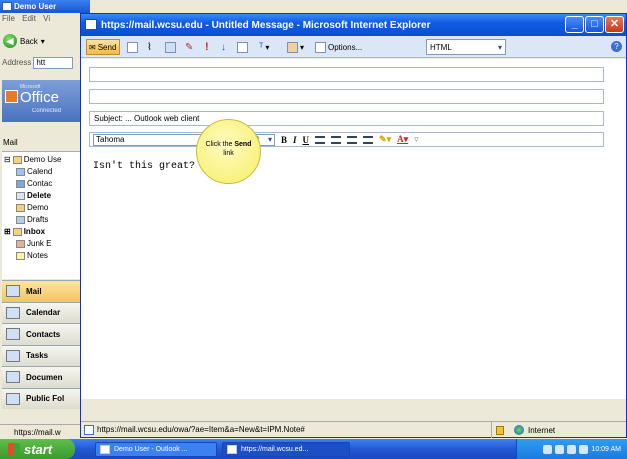 This screenshot has width=627, height=459. What do you see at coordinates (264, 47) in the screenshot?
I see `spelling-button: ᵀ ▾` at bounding box center [264, 47].